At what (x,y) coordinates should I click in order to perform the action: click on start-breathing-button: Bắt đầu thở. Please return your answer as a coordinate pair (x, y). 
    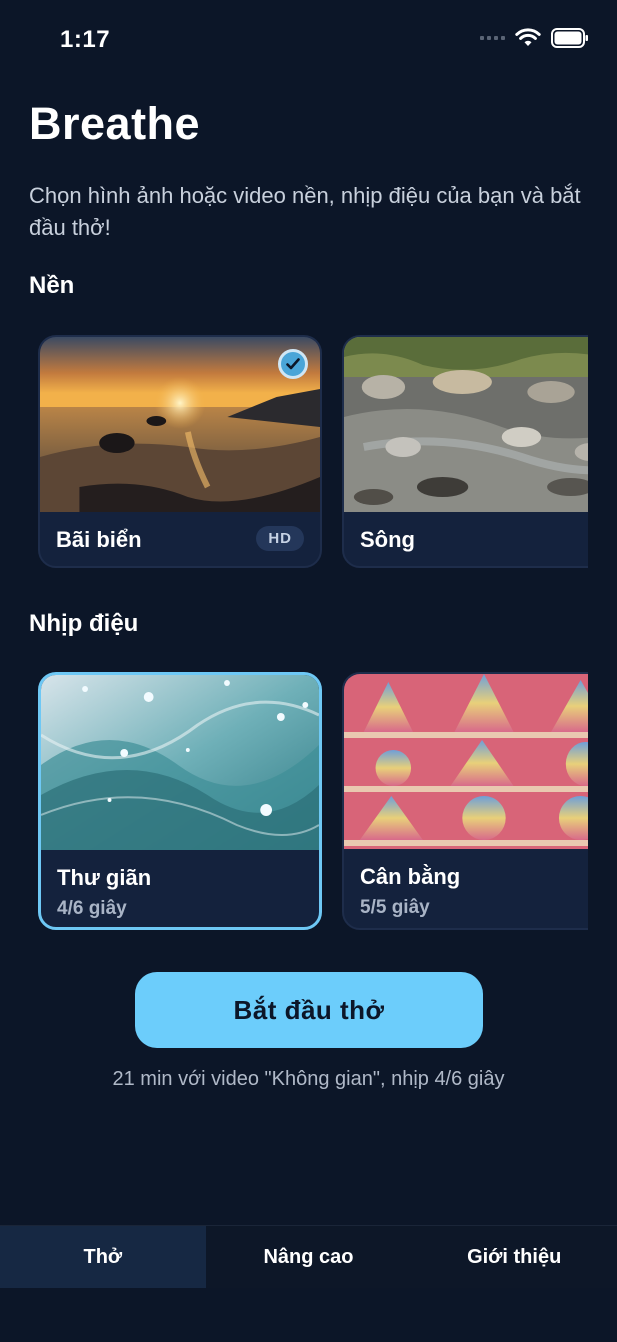
    Looking at the image, I should click on (309, 1010).